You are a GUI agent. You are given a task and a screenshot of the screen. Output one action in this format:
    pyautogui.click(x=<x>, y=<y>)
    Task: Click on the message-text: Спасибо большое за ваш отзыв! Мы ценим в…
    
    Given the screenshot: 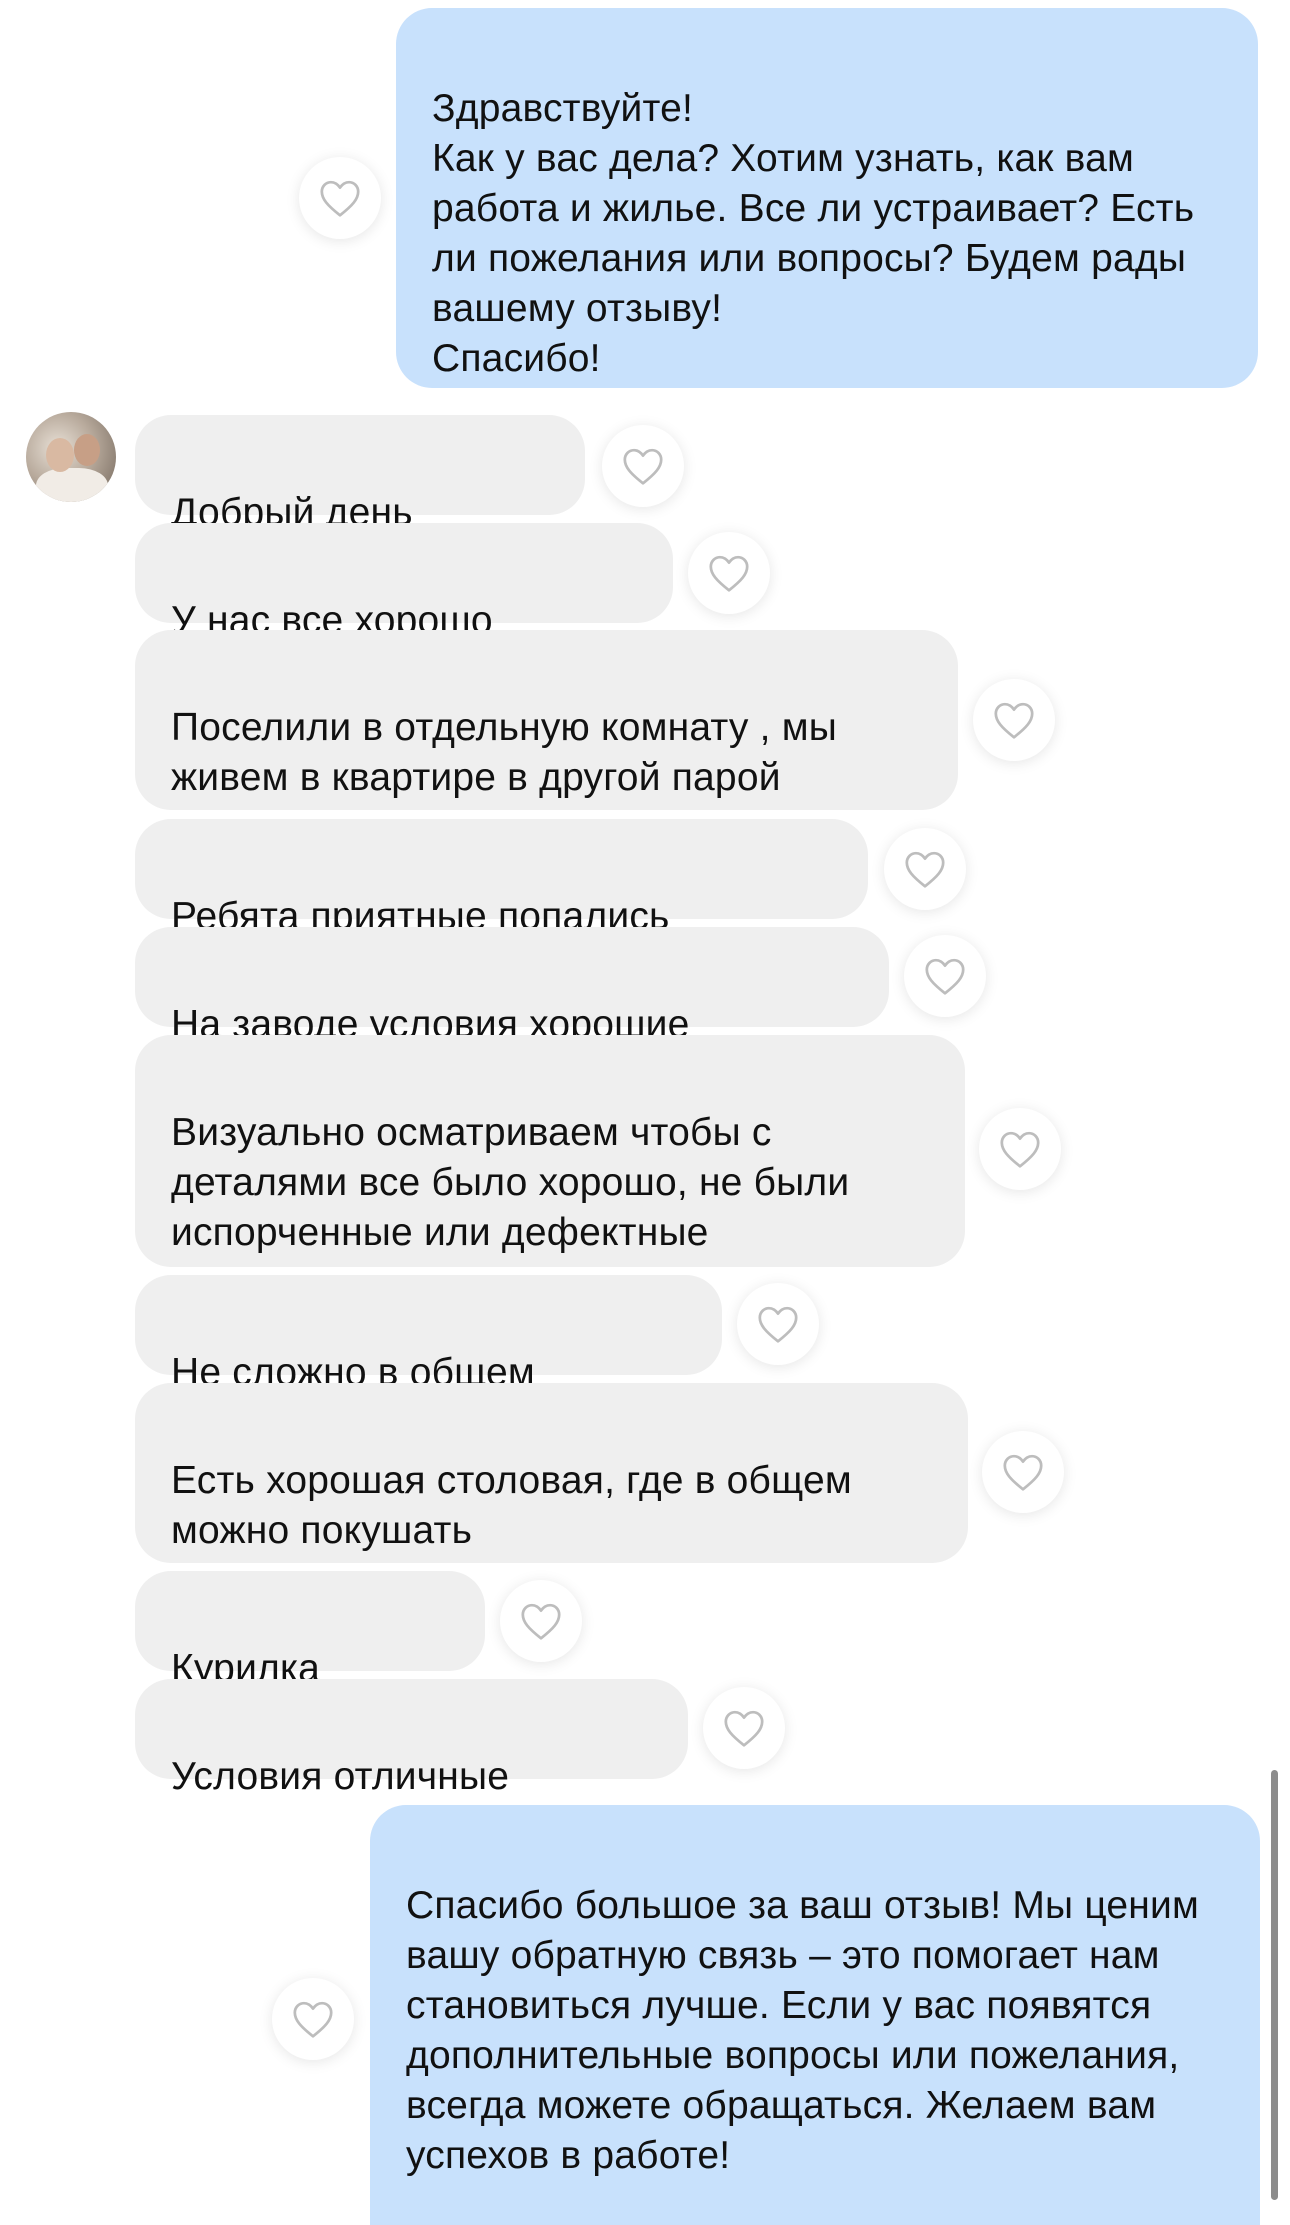 What is the action you would take?
    pyautogui.click(x=803, y=2030)
    